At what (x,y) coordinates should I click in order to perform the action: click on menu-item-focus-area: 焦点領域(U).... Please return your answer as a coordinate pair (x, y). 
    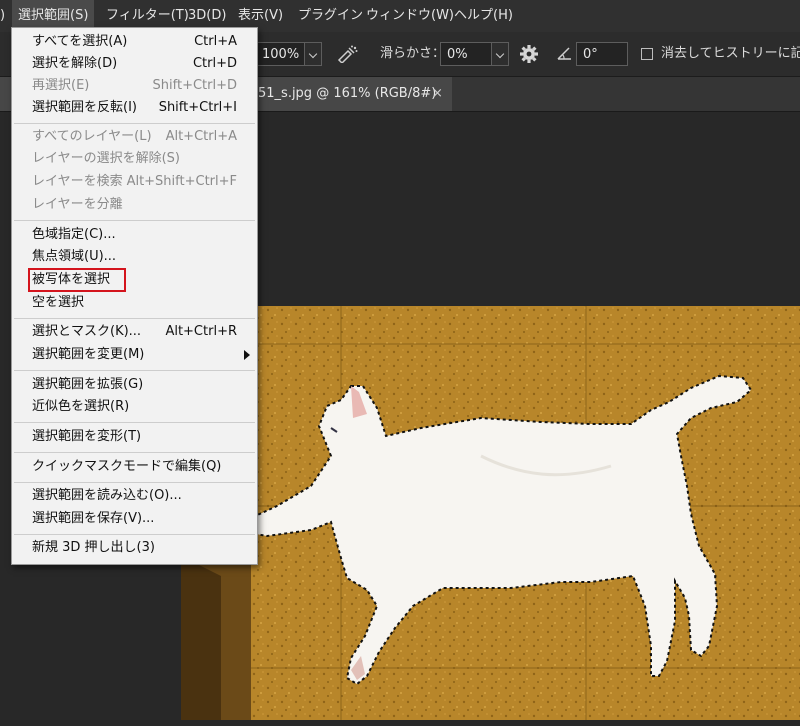
    Looking at the image, I should click on (134, 257).